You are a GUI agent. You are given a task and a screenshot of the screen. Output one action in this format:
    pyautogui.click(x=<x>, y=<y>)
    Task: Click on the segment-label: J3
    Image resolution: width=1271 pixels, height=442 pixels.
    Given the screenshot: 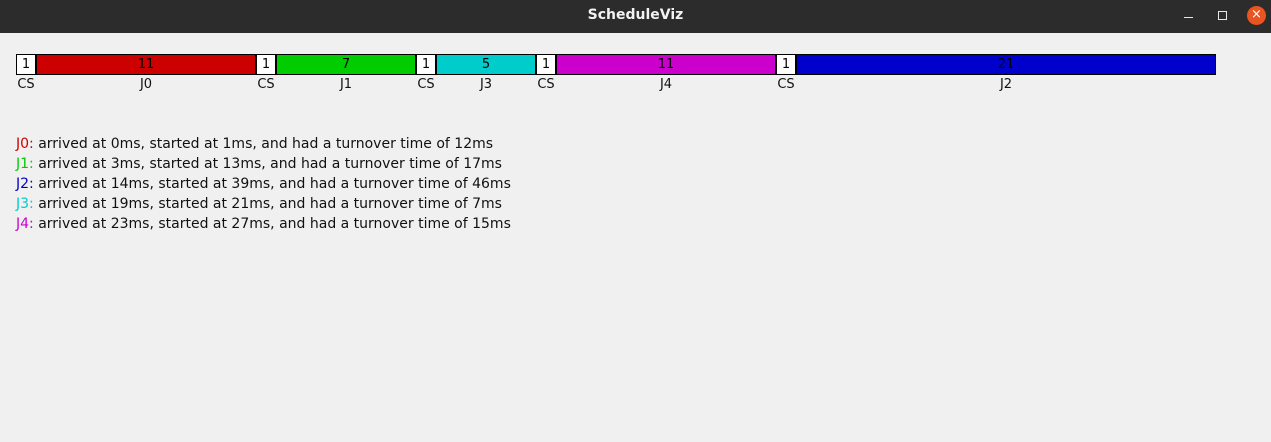 What is the action you would take?
    pyautogui.click(x=486, y=84)
    